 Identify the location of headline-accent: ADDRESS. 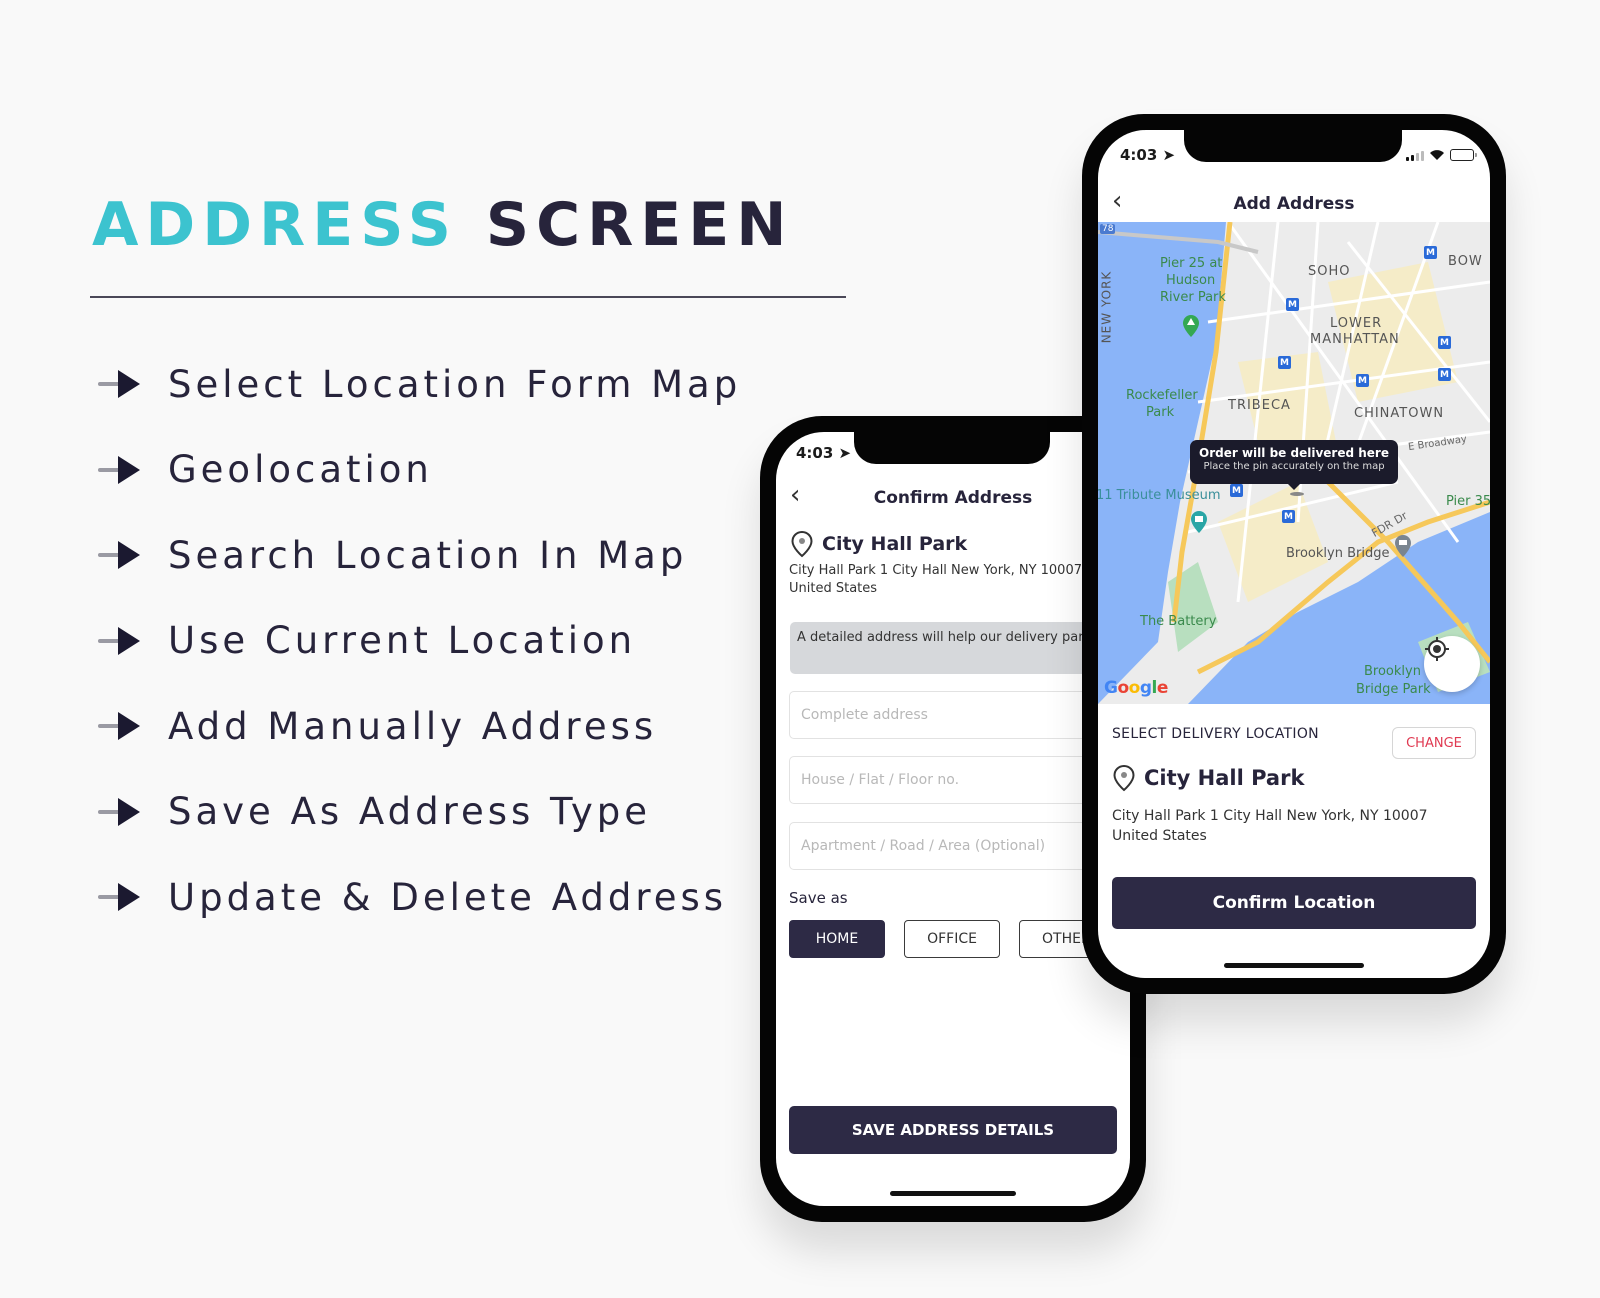
(275, 225).